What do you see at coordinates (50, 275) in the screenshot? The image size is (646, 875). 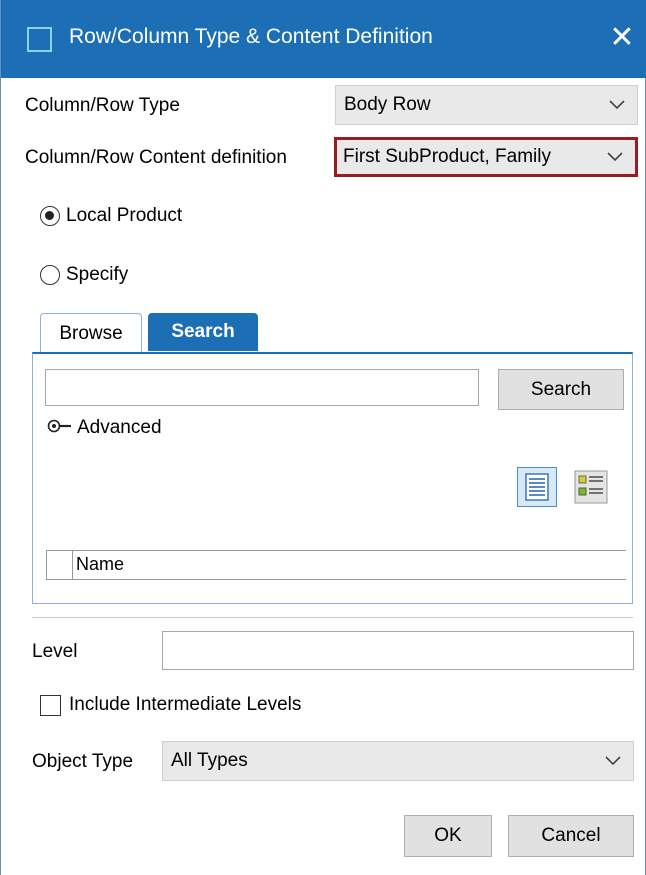 I see `radio-unchecked-icon` at bounding box center [50, 275].